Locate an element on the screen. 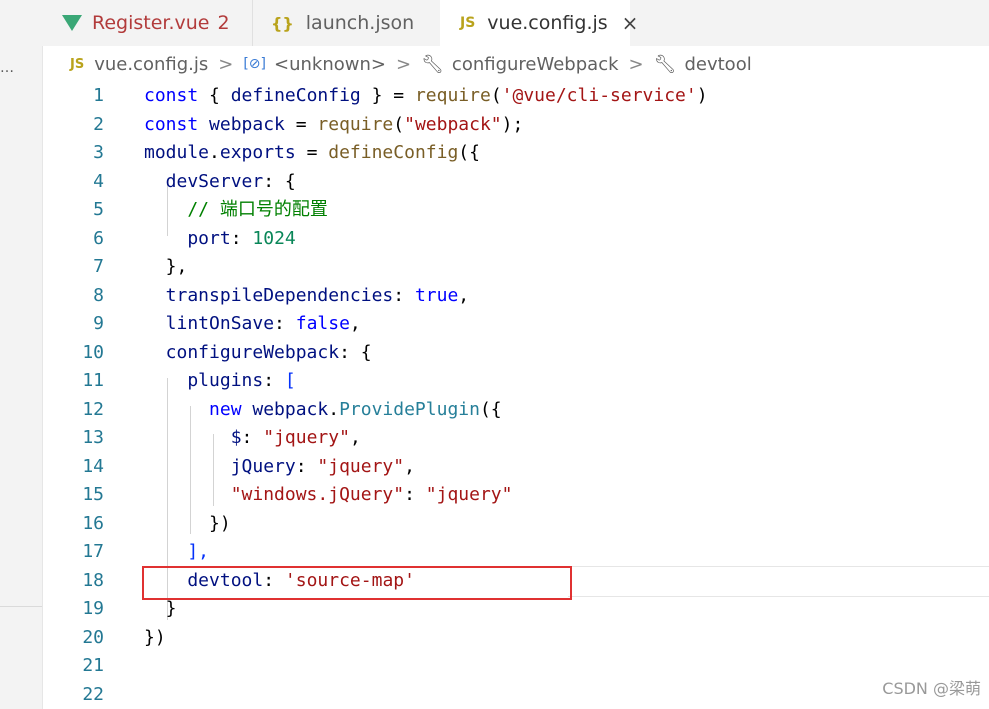 The image size is (989, 709). line-number: 9 is located at coordinates (98, 323).